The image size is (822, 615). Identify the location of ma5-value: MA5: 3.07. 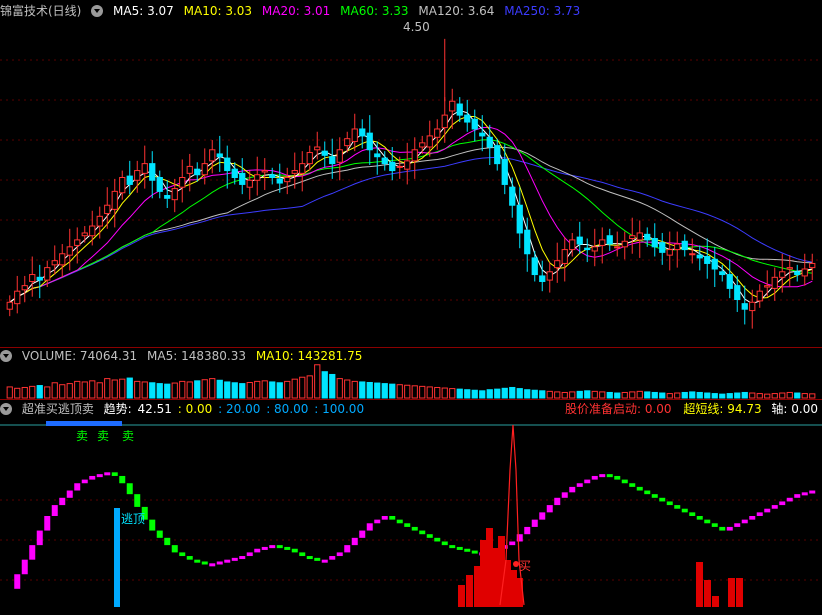
(143, 11).